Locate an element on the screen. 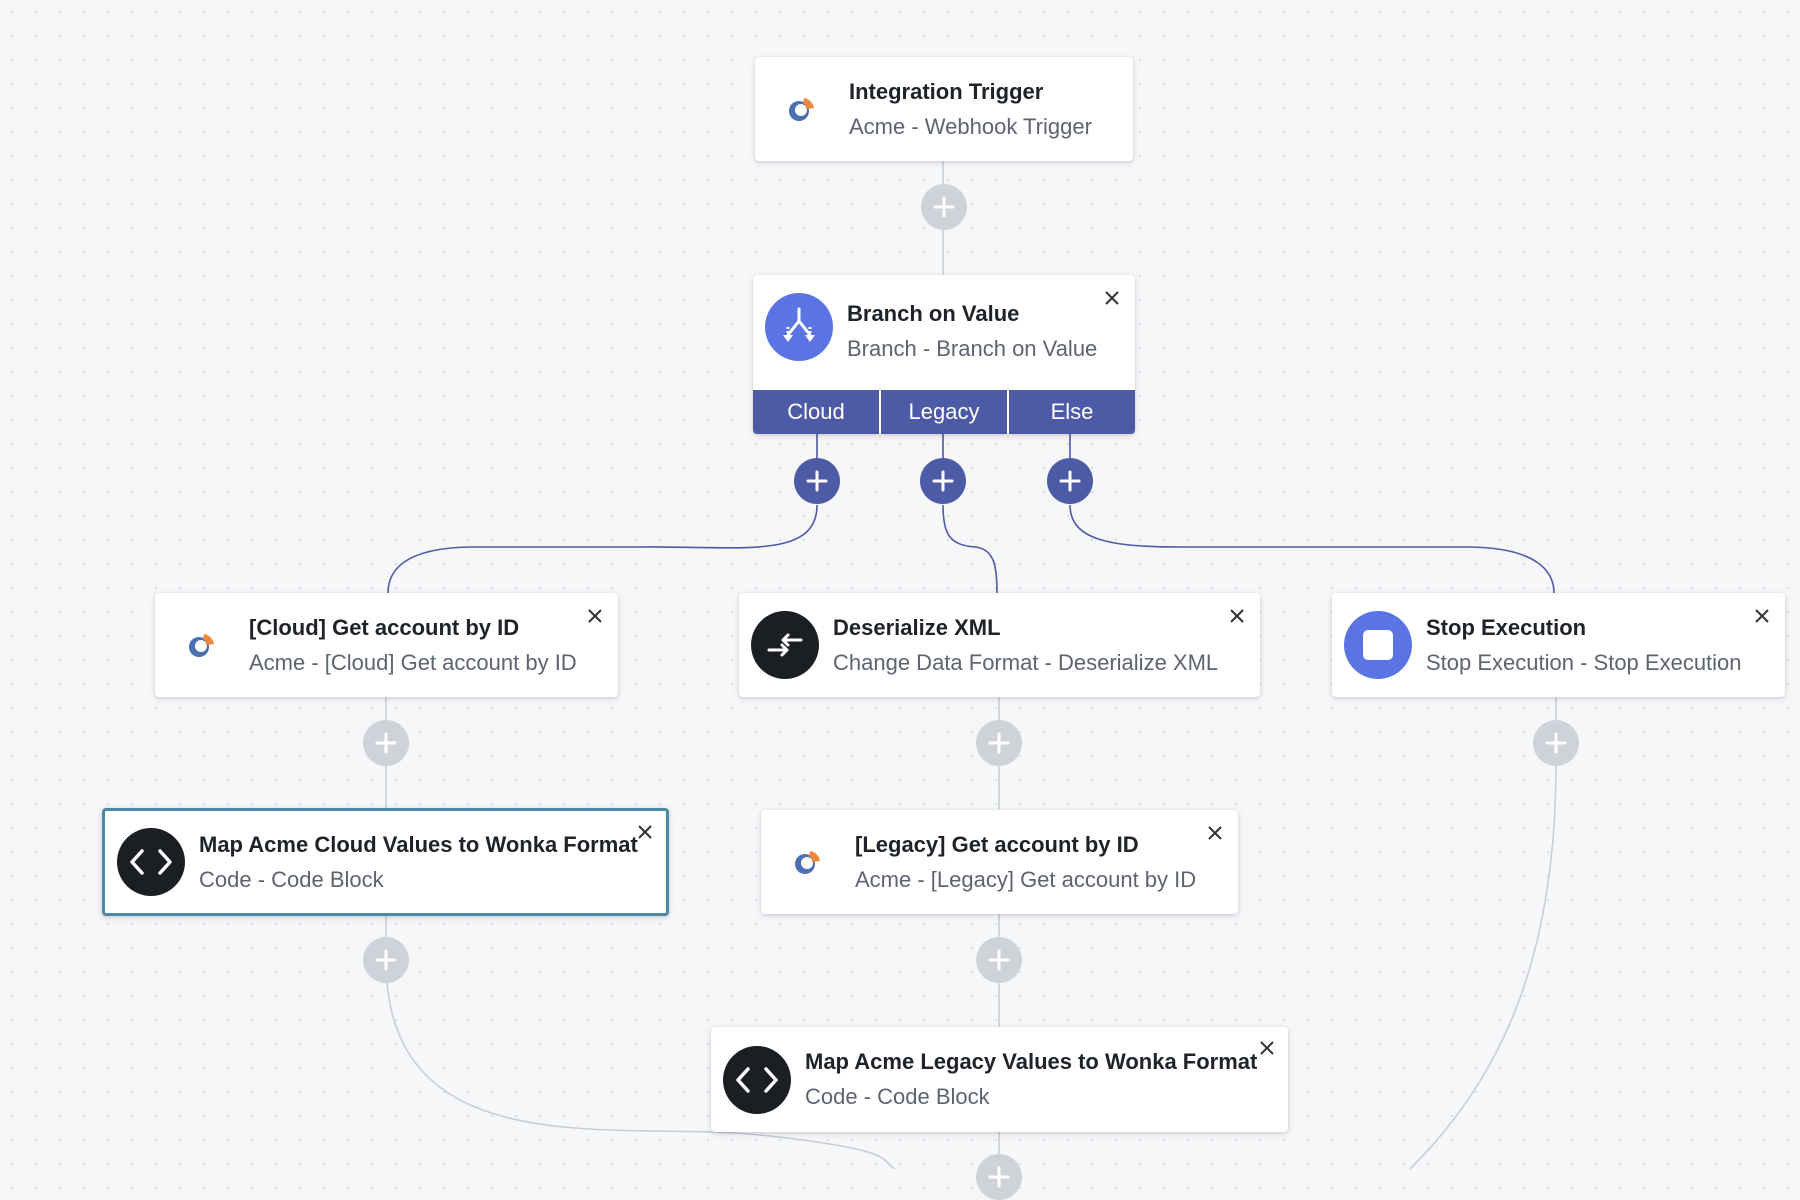  add-step-button-cloud is located at coordinates (817, 481).